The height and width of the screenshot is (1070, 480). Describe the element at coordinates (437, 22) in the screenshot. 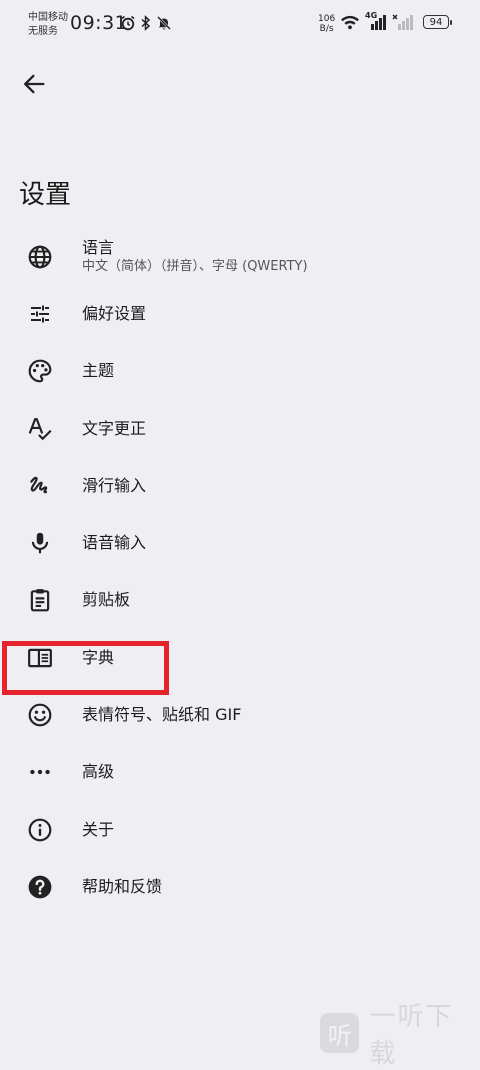

I see `battery-indicator: 94` at that location.